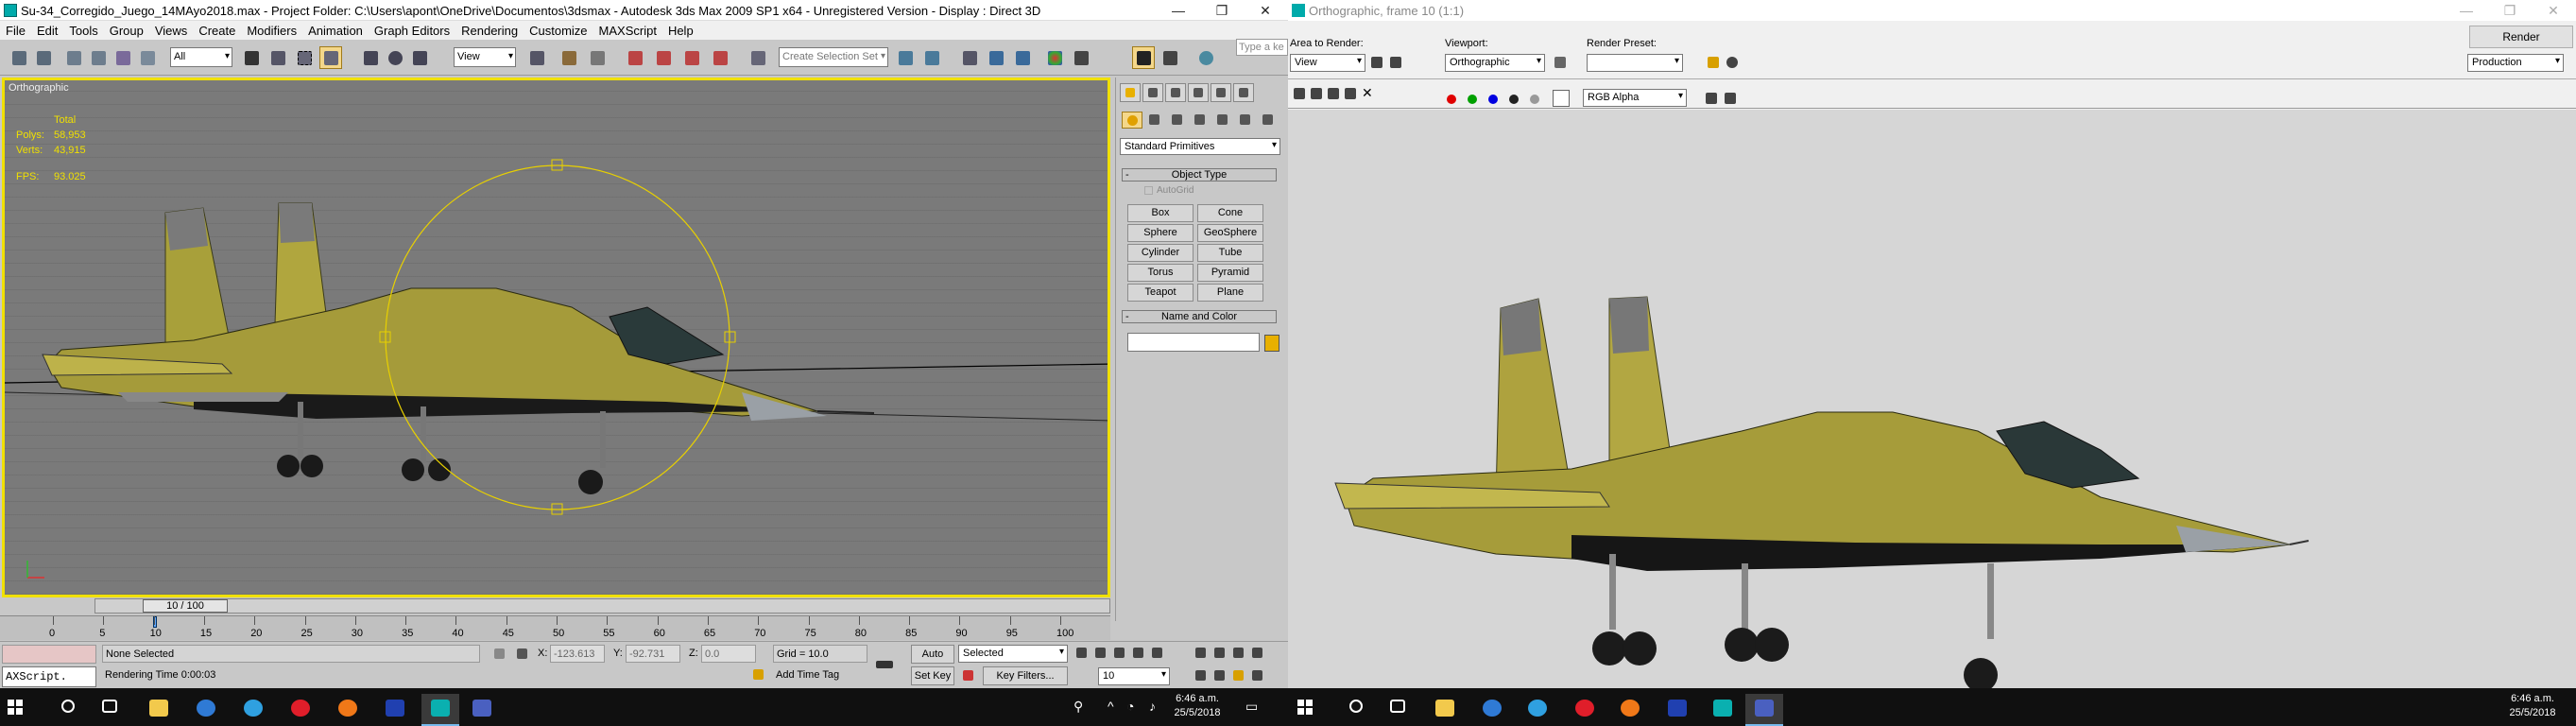 The width and height of the screenshot is (2576, 726). Describe the element at coordinates (217, 30) in the screenshot. I see `menu-create: Create` at that location.